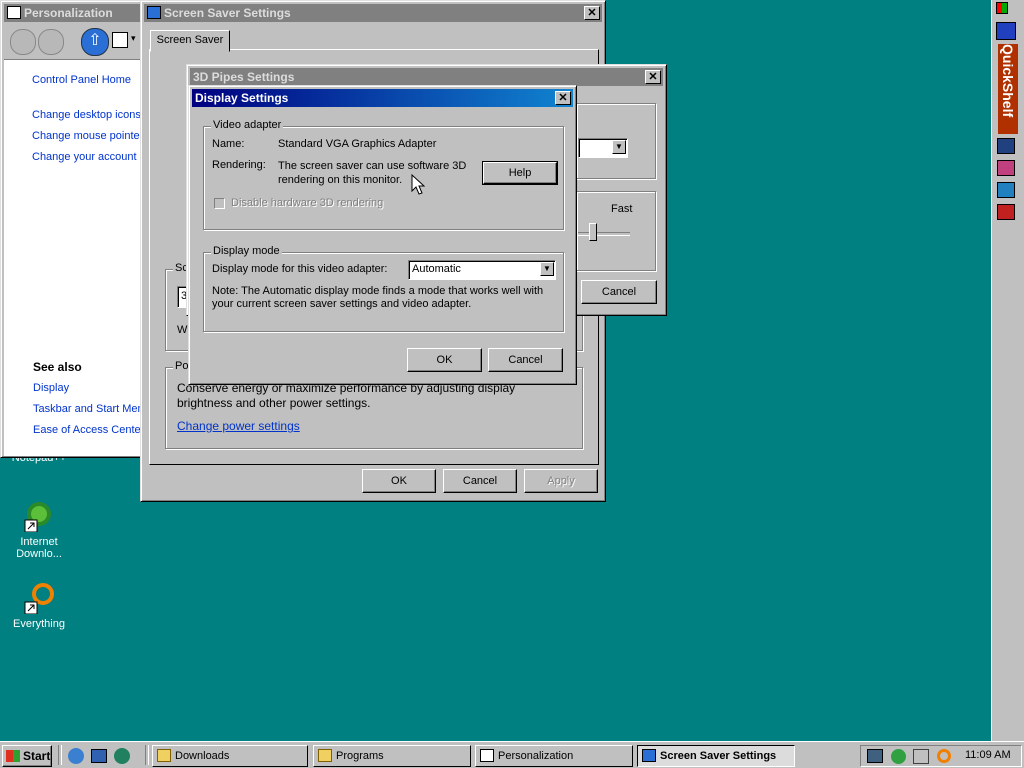 Image resolution: width=1024 pixels, height=768 pixels. I want to click on see-also-heading: See also, so click(57, 367).